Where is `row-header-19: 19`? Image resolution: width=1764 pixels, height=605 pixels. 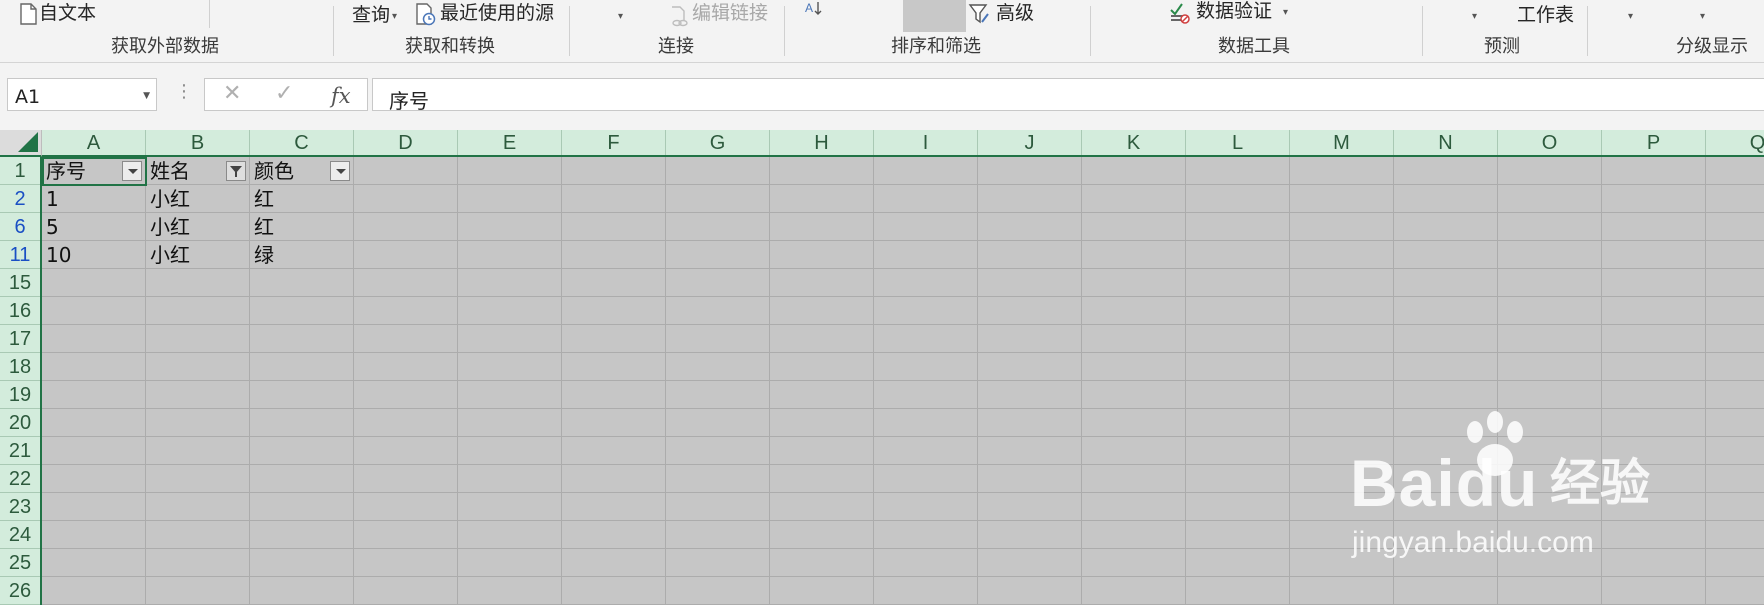 row-header-19: 19 is located at coordinates (20, 395).